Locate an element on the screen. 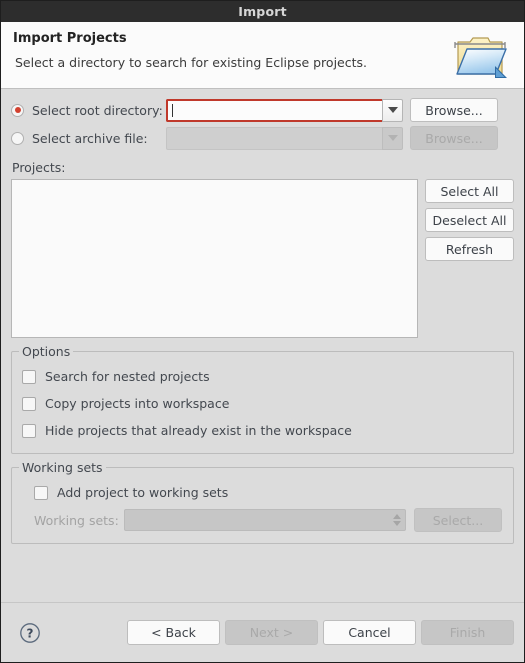 Image resolution: width=525 pixels, height=663 pixels. checkbox-label: Add project to working sets is located at coordinates (143, 492).